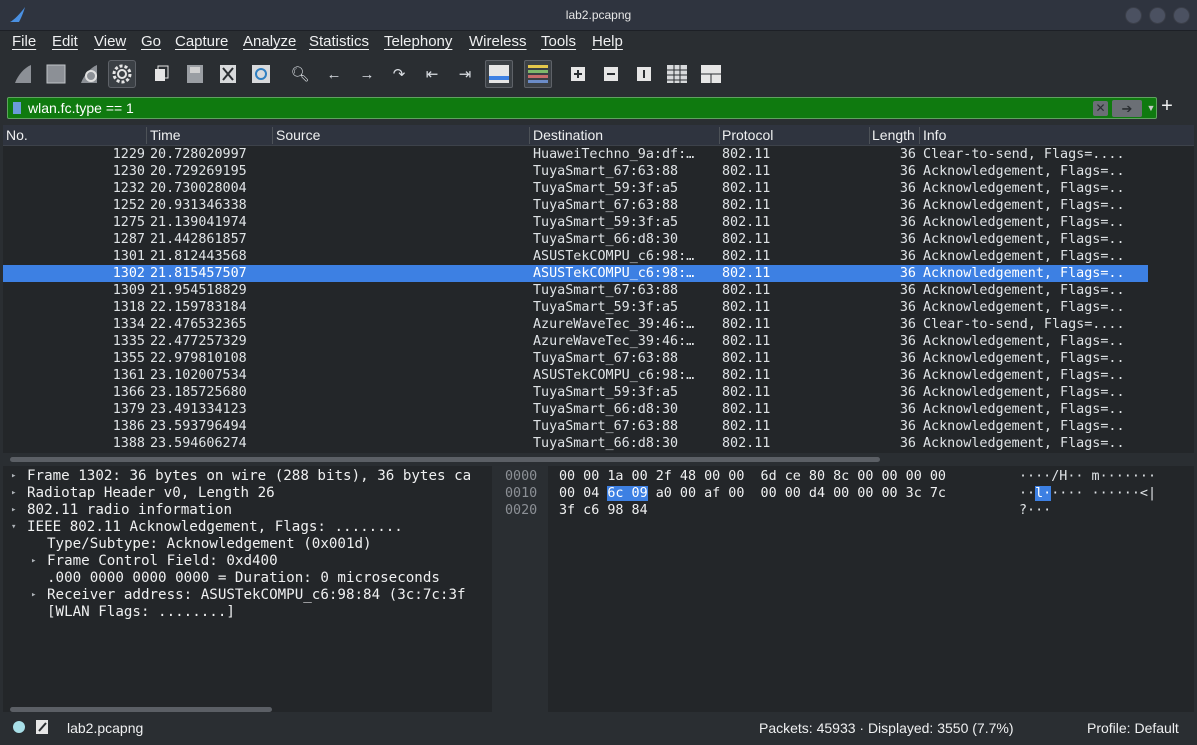 The height and width of the screenshot is (745, 1197). Describe the element at coordinates (195, 74) in the screenshot. I see `save-file-icon` at that location.